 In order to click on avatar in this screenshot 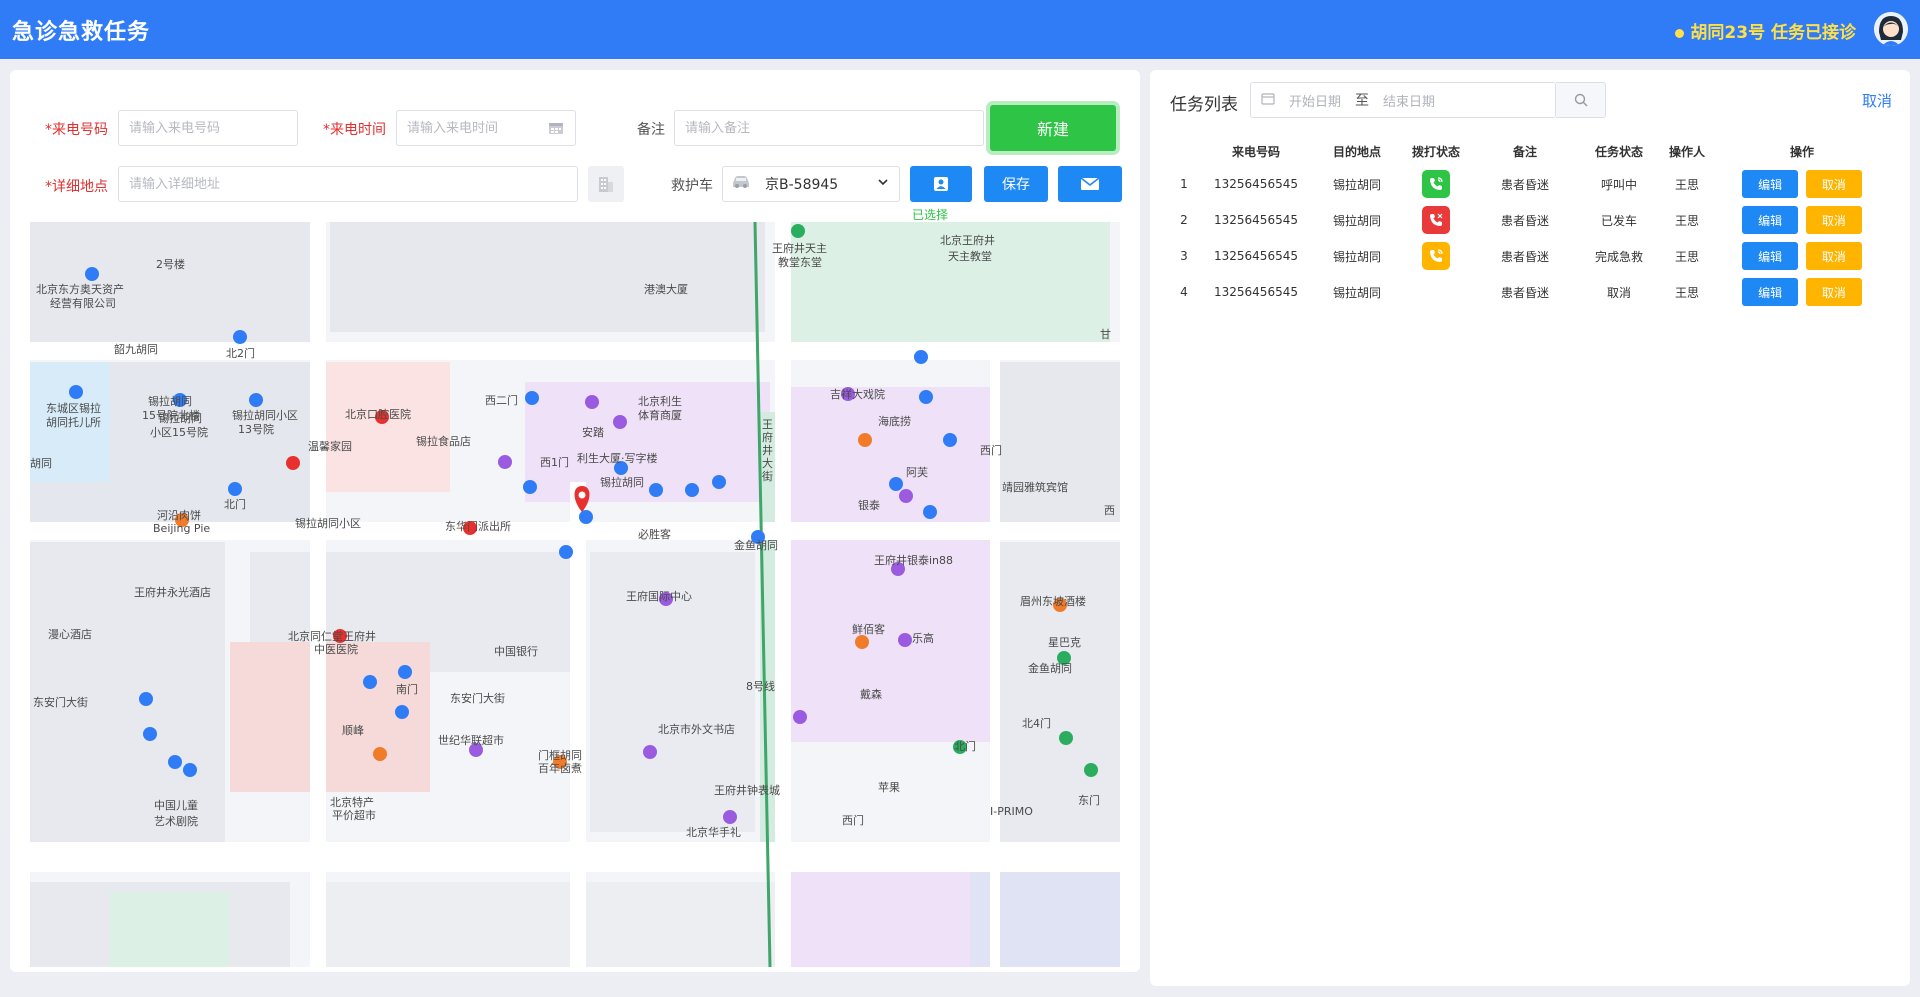, I will do `click(1891, 29)`.